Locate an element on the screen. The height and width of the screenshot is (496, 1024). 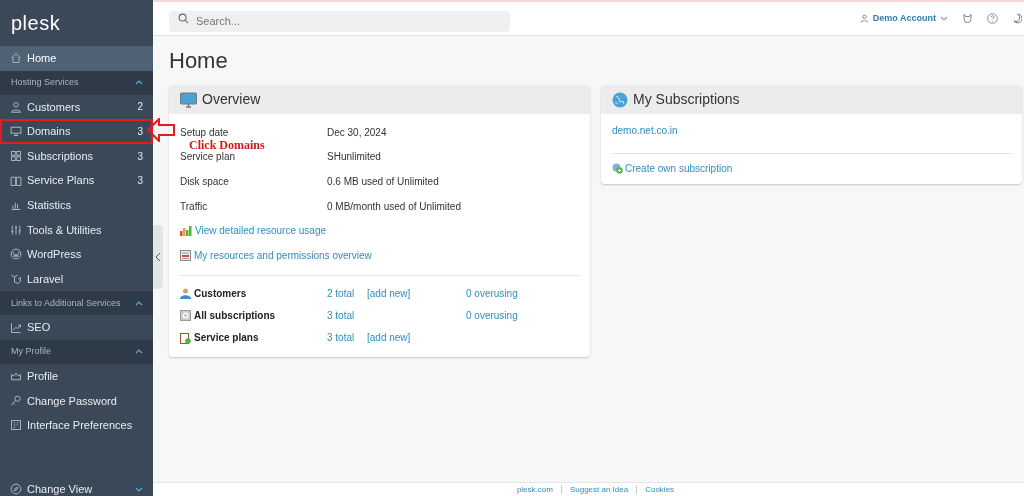
create-subscription-link: Create own subscription is located at coordinates (672, 168).